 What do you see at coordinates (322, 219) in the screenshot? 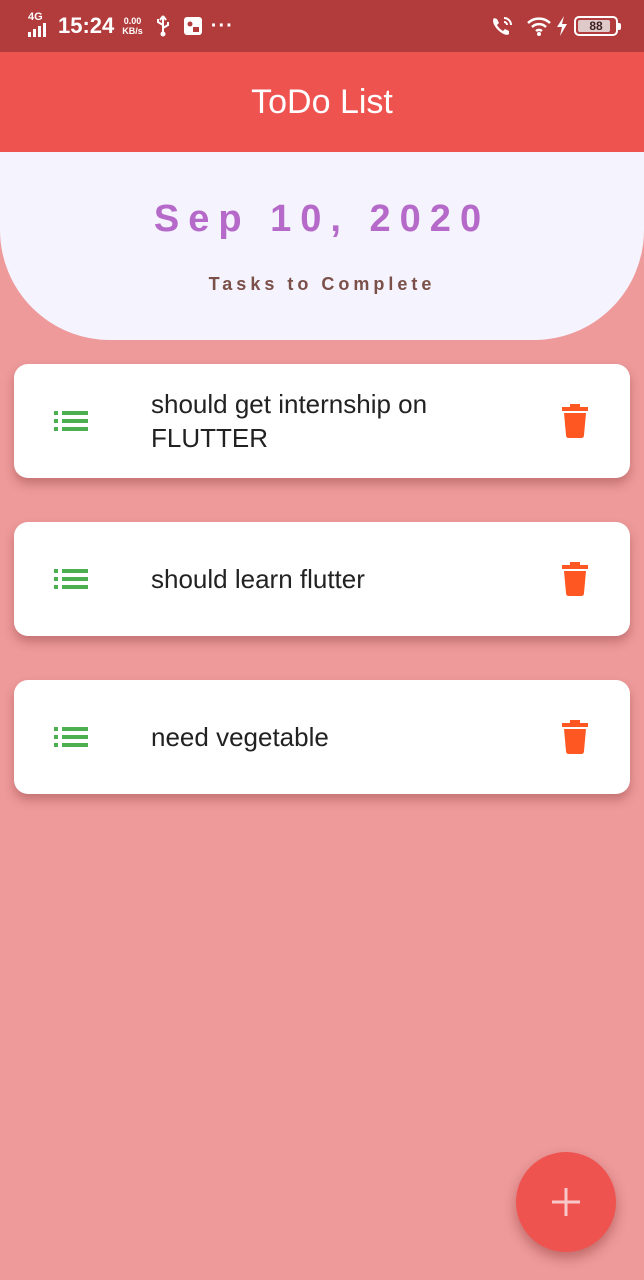
I see `header-date: Sep 10, 2020` at bounding box center [322, 219].